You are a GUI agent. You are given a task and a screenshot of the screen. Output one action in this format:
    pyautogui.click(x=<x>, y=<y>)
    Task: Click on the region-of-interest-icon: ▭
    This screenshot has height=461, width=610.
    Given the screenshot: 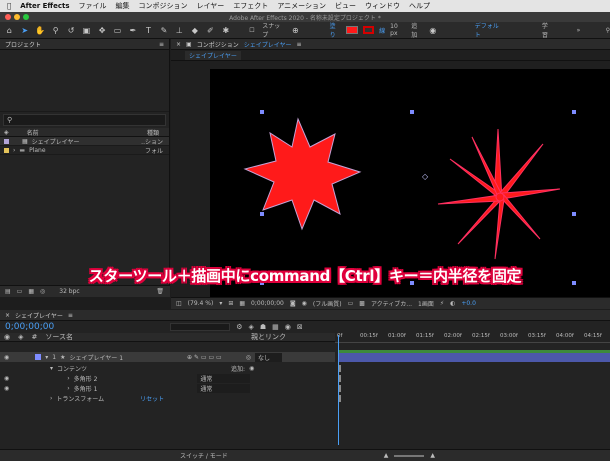 What is the action you would take?
    pyautogui.click(x=351, y=303)
    